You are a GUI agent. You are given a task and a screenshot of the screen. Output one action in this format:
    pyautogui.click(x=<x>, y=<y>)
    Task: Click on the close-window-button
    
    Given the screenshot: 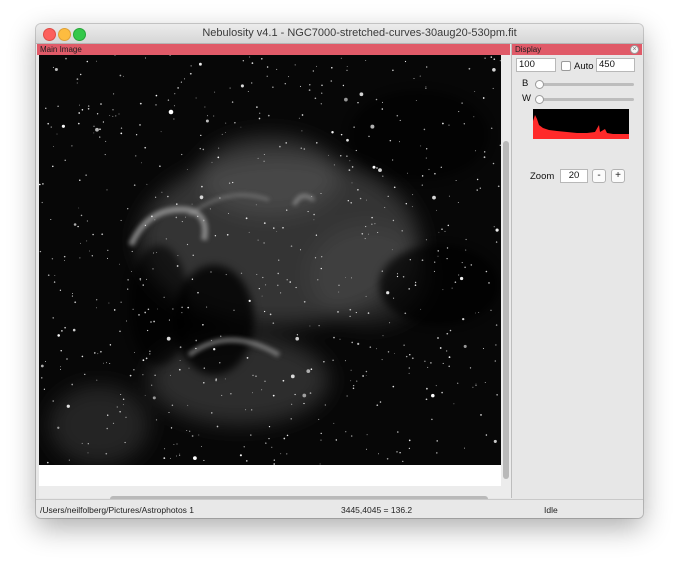 What is the action you would take?
    pyautogui.click(x=49, y=34)
    